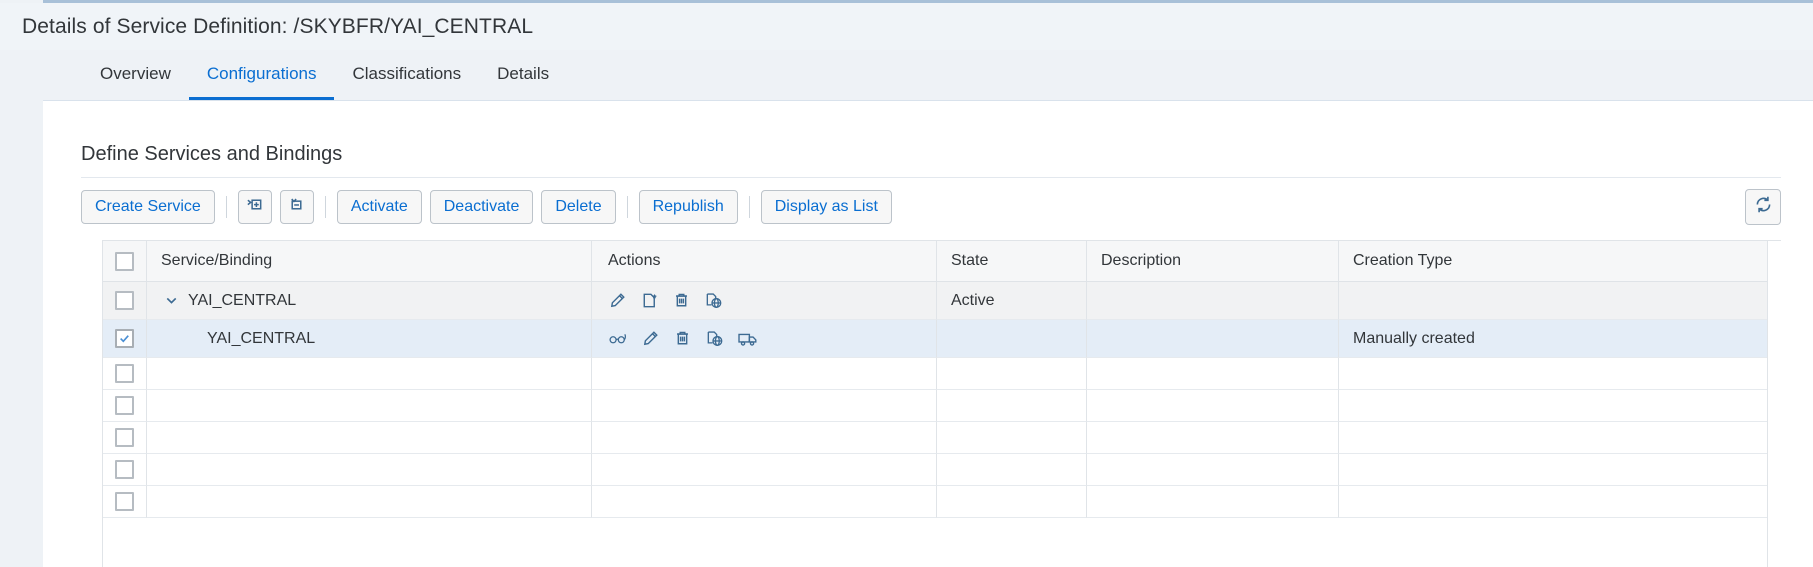 This screenshot has width=1813, height=567. What do you see at coordinates (481, 207) in the screenshot?
I see `deactivate-button: Deactivate` at bounding box center [481, 207].